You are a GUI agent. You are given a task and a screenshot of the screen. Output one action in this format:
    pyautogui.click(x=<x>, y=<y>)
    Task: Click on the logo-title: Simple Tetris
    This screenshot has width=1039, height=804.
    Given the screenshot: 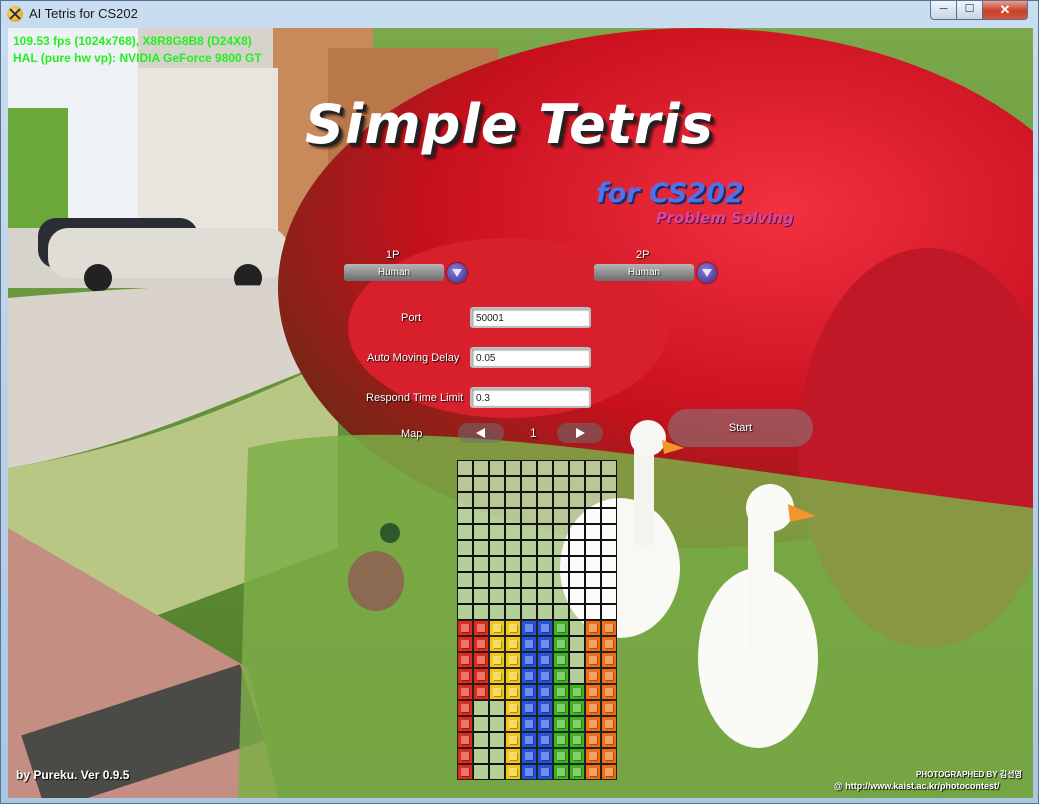 What is the action you would take?
    pyautogui.click(x=509, y=124)
    